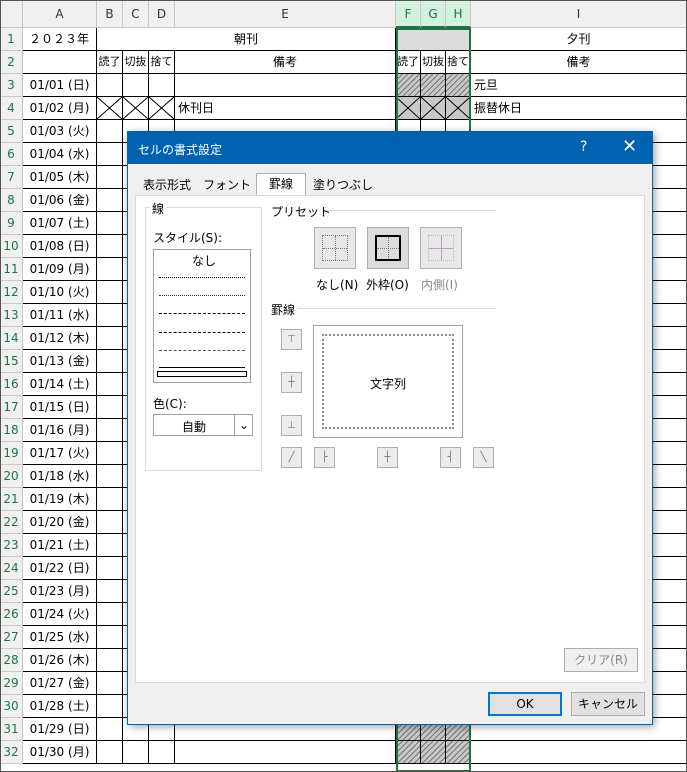 This screenshot has height=772, width=687. Describe the element at coordinates (60, 706) in the screenshot. I see `date-cell: 01/28 (土)` at that location.